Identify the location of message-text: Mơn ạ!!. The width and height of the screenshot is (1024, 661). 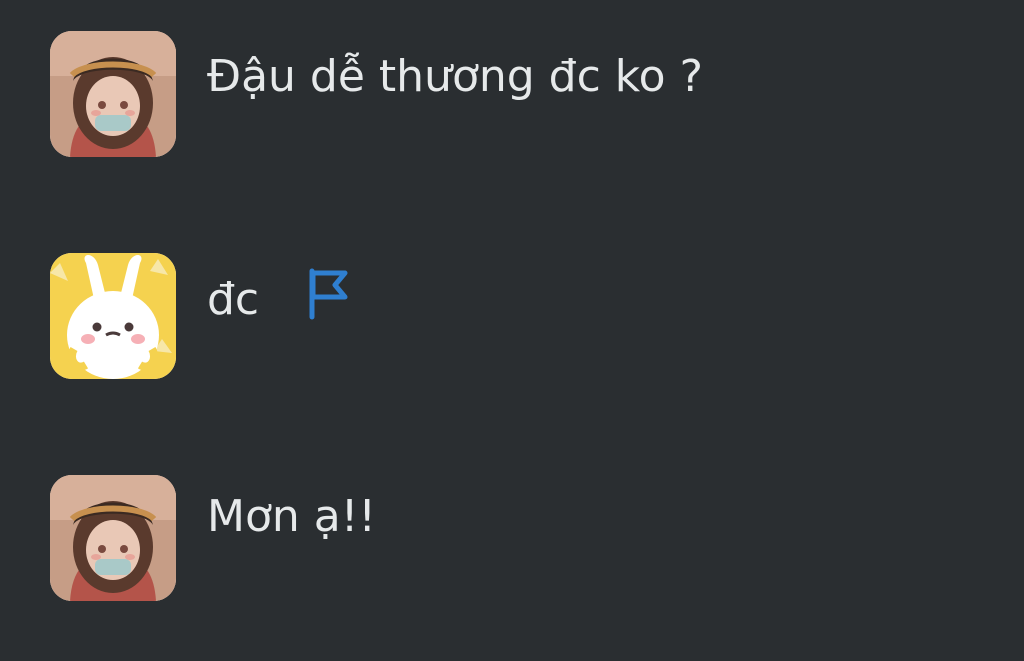
(291, 516).